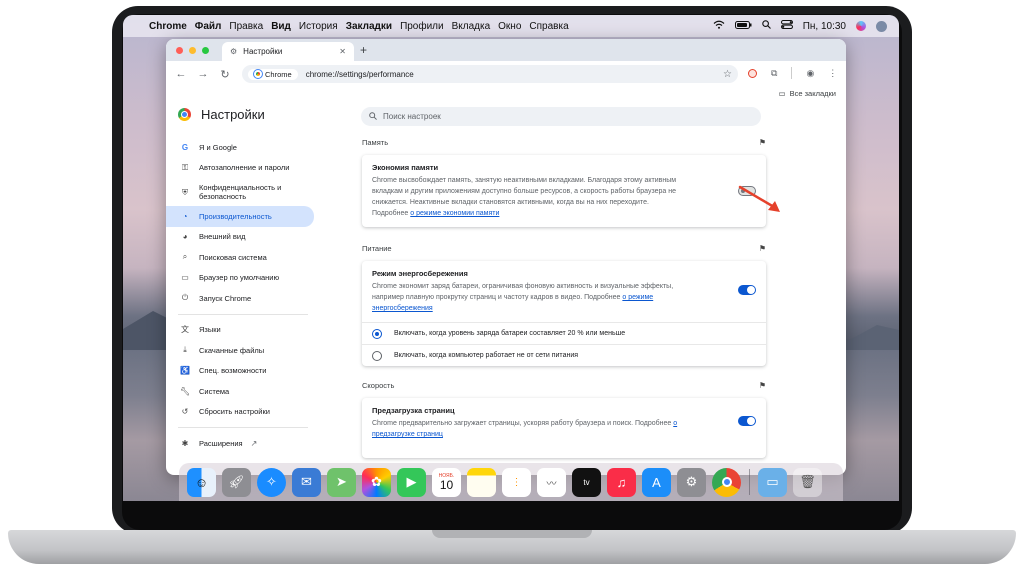  What do you see at coordinates (281, 26) in the screenshot?
I see `menu-view: Вид` at bounding box center [281, 26].